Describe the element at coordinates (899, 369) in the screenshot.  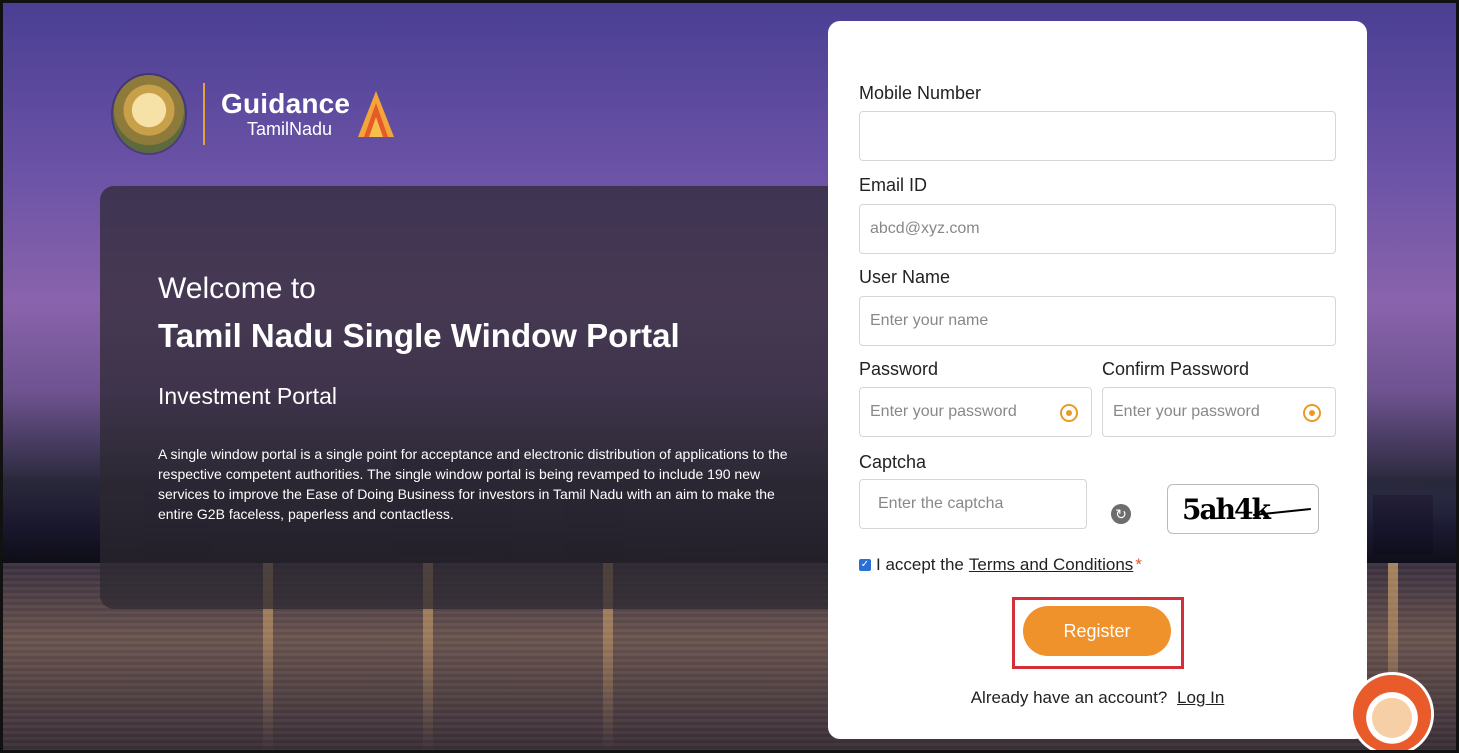
I see `password-label: Password` at that location.